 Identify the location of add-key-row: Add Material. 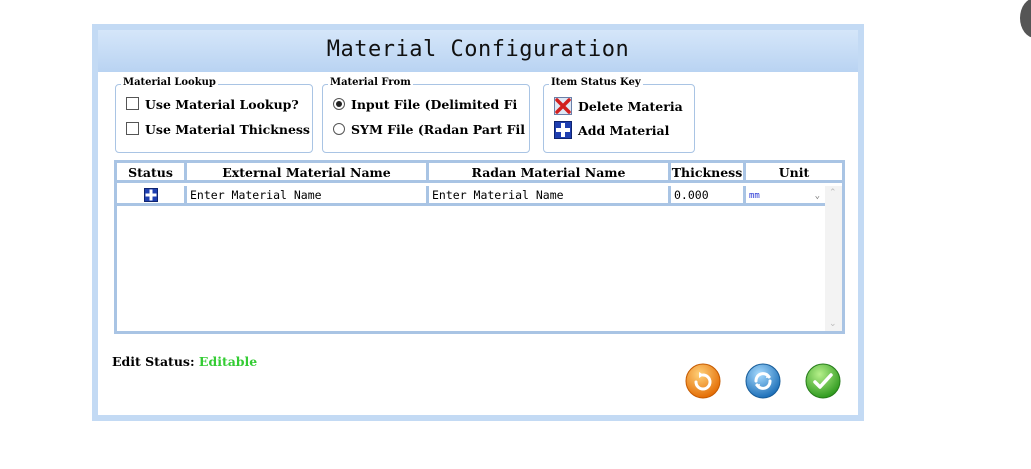
(622, 130).